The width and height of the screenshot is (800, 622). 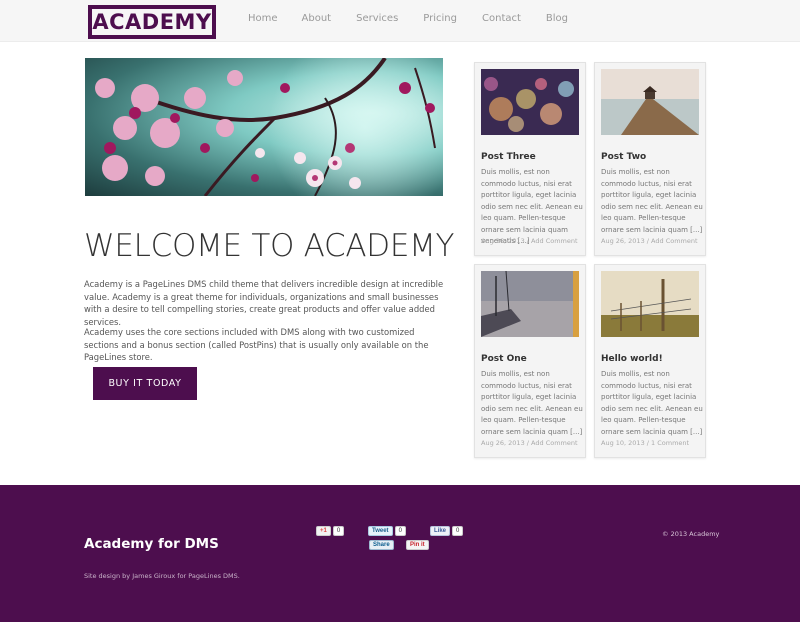 What do you see at coordinates (145, 383) in the screenshot?
I see `buy-it-today-button: BUY IT TODAY` at bounding box center [145, 383].